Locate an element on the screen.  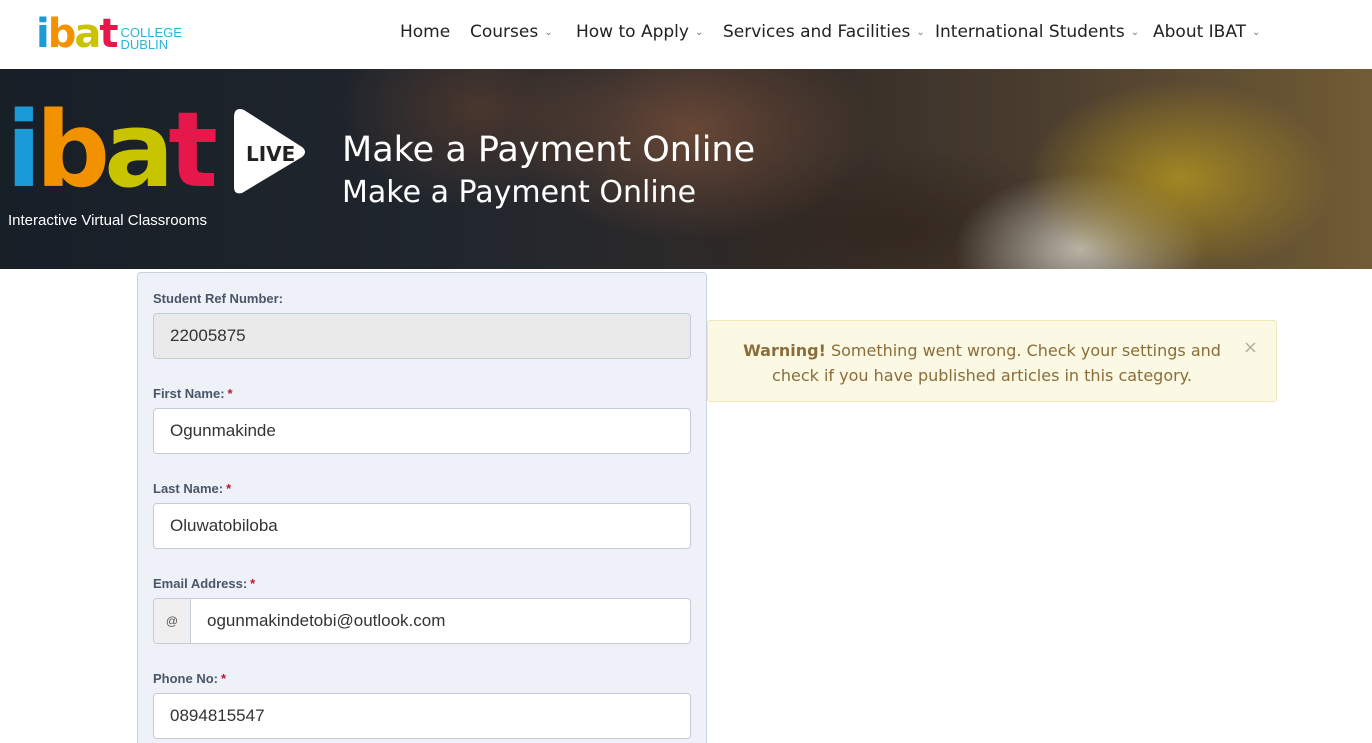
nav-about-ibat: About IBAT ⌄ is located at coordinates (1206, 32).